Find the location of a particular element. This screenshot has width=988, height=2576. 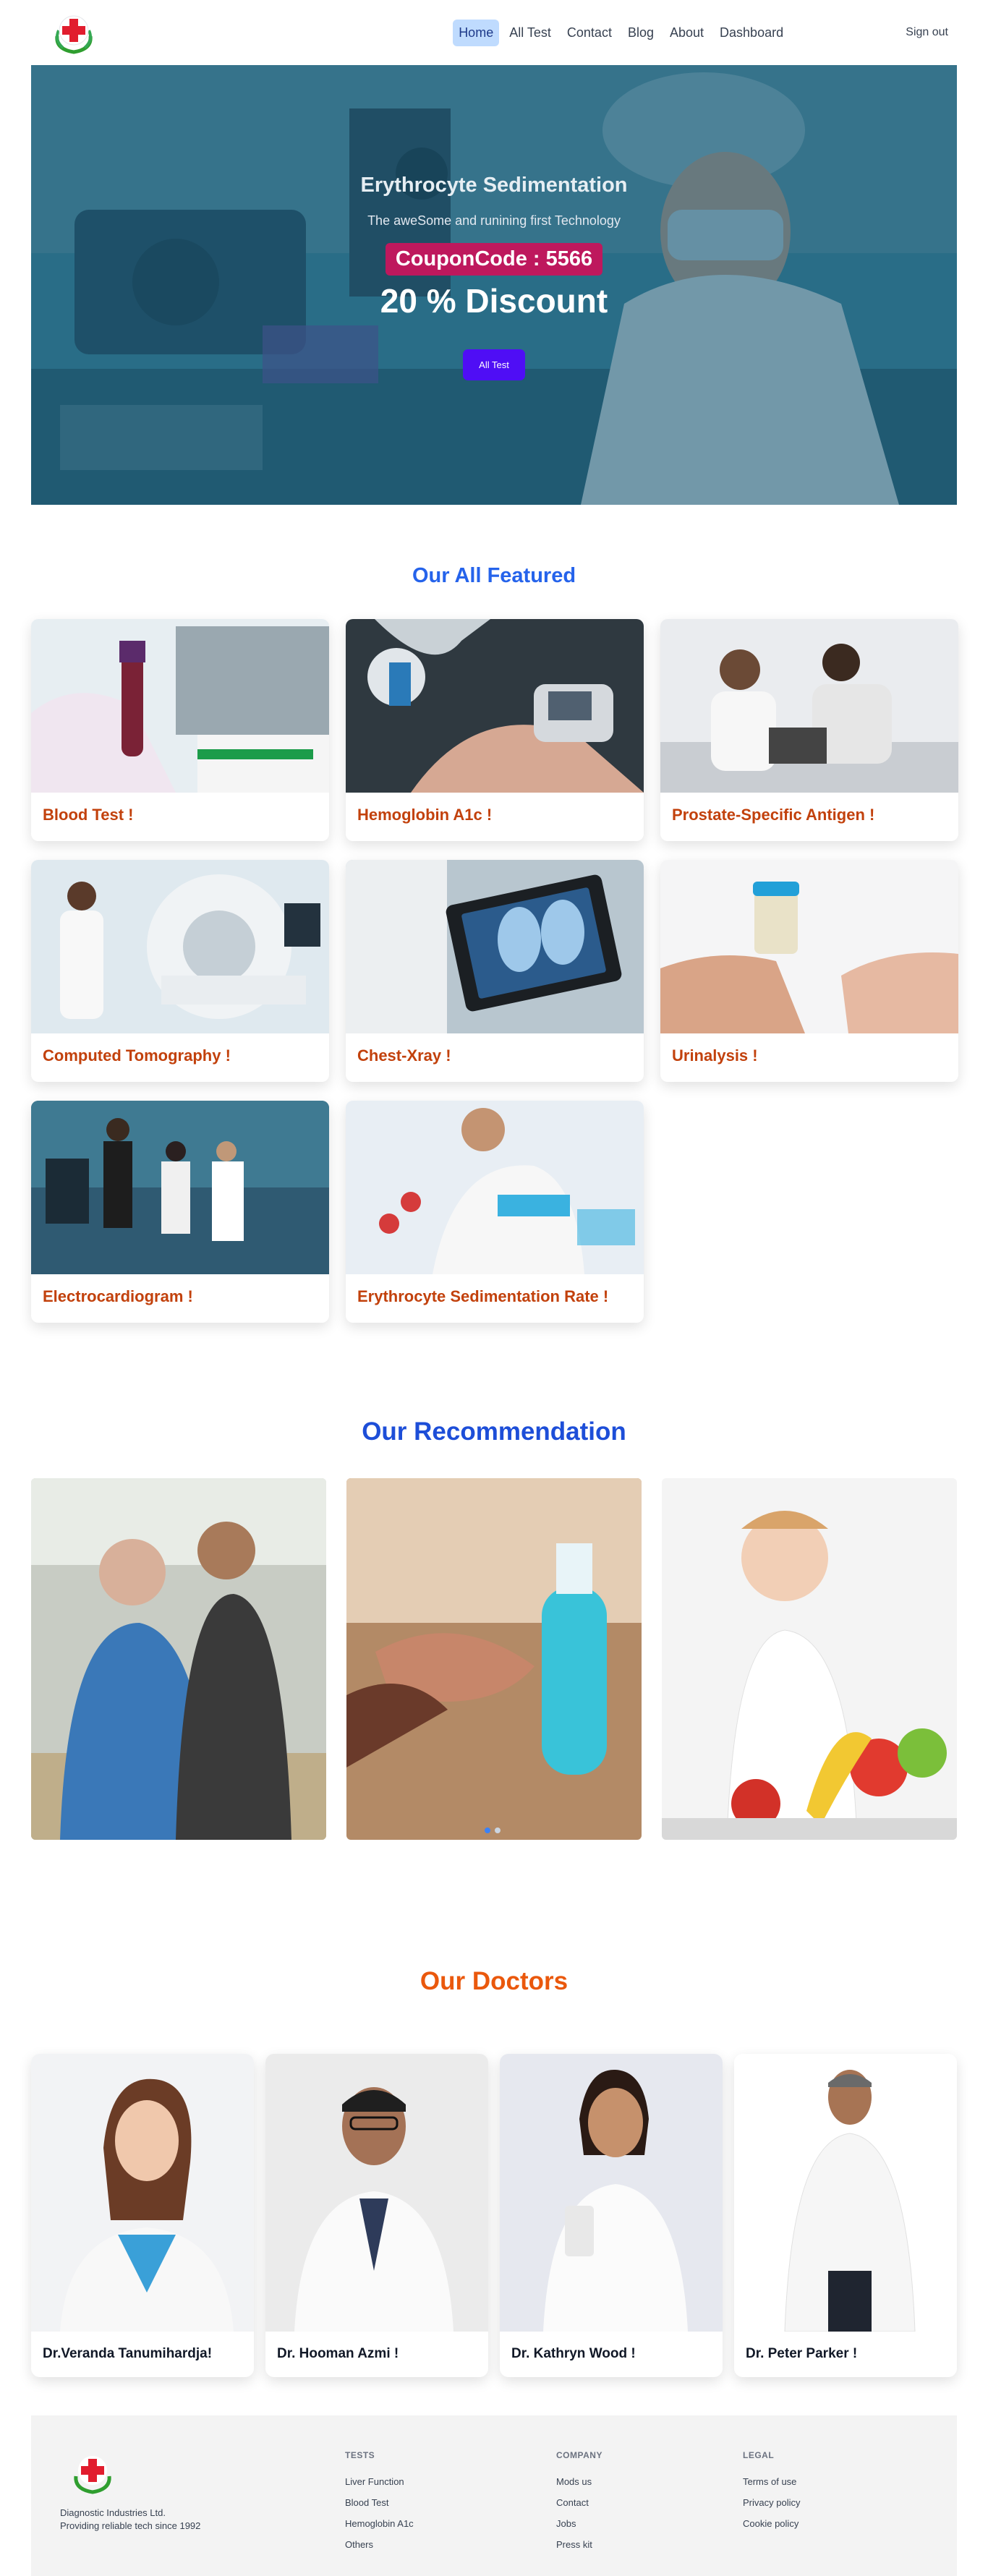

all-test-button: All Test is located at coordinates (494, 364).